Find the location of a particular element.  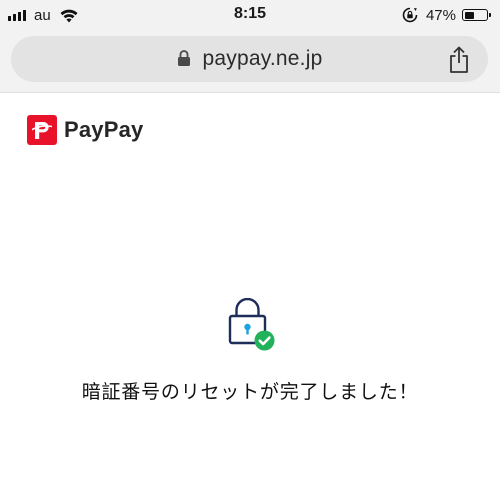

paypay-logo-mark is located at coordinates (42, 130).